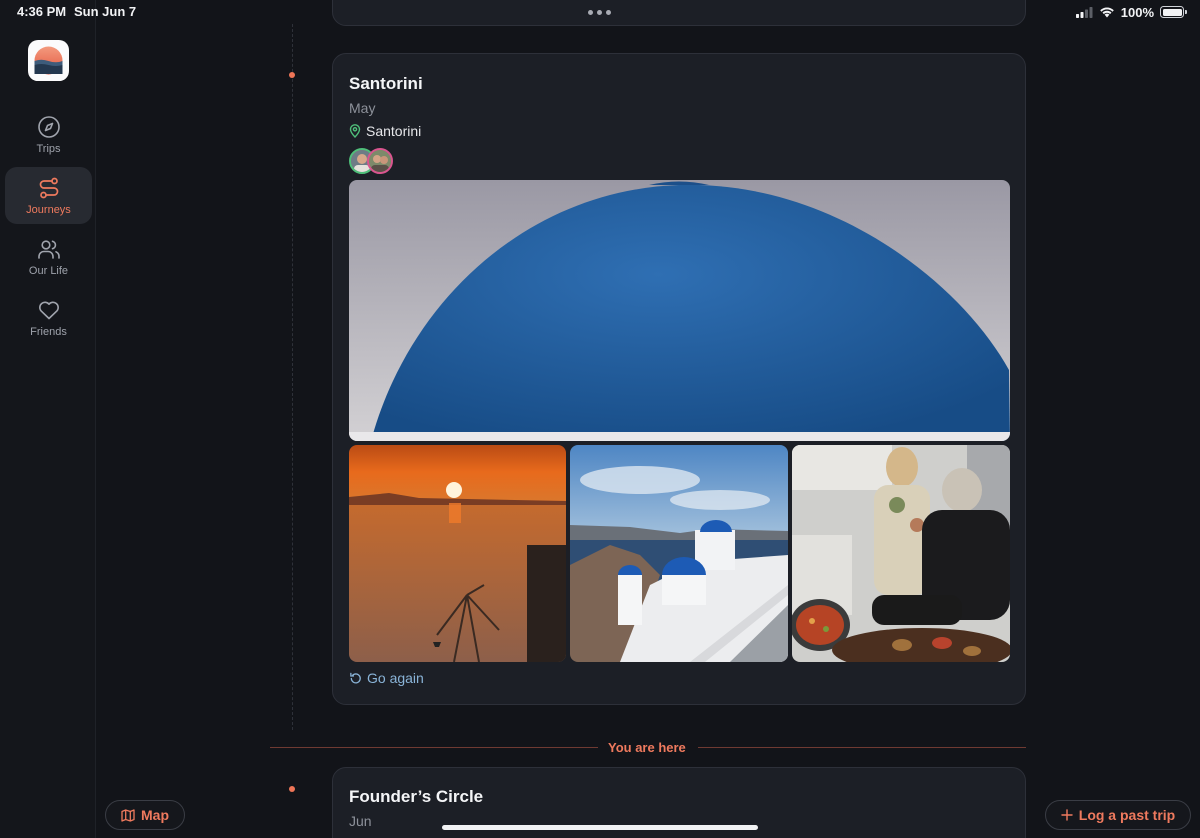 The height and width of the screenshot is (838, 1200). I want to click on people-icon, so click(48, 249).